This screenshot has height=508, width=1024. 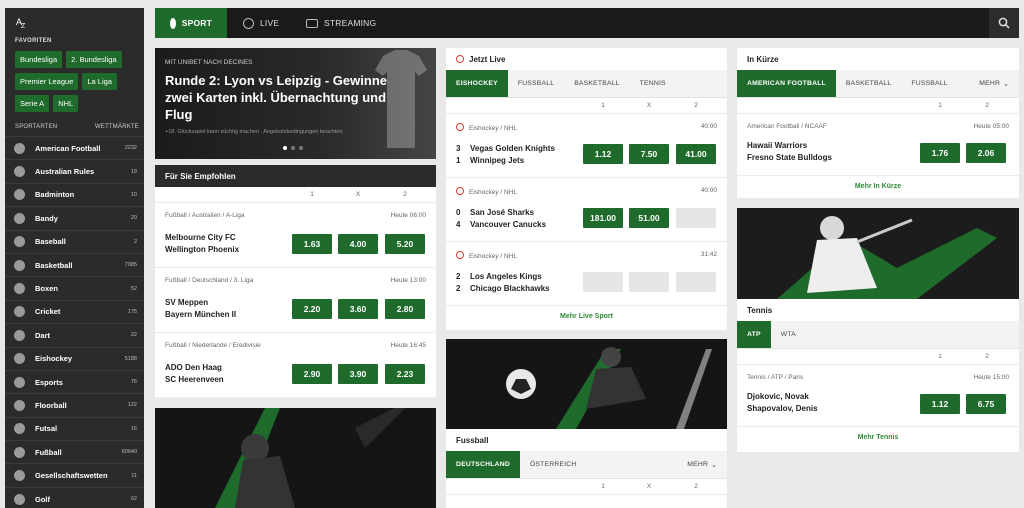 What do you see at coordinates (193, 367) in the screenshot?
I see `home-team: ADO Den Haag` at bounding box center [193, 367].